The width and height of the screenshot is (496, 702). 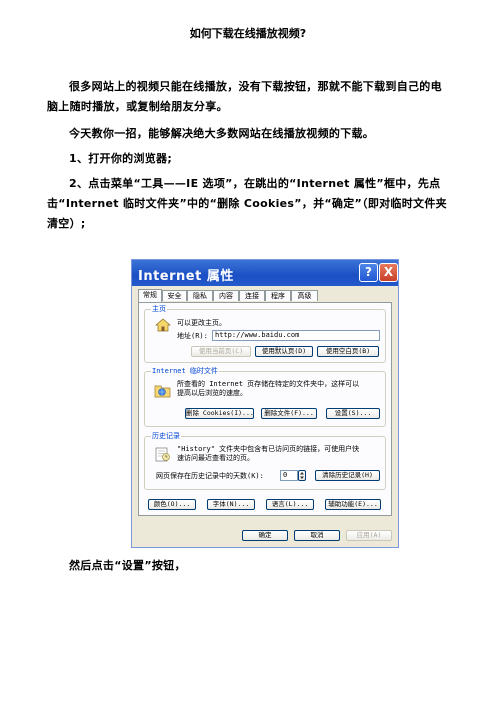 I want to click on tab-security: 安全, so click(x=174, y=295).